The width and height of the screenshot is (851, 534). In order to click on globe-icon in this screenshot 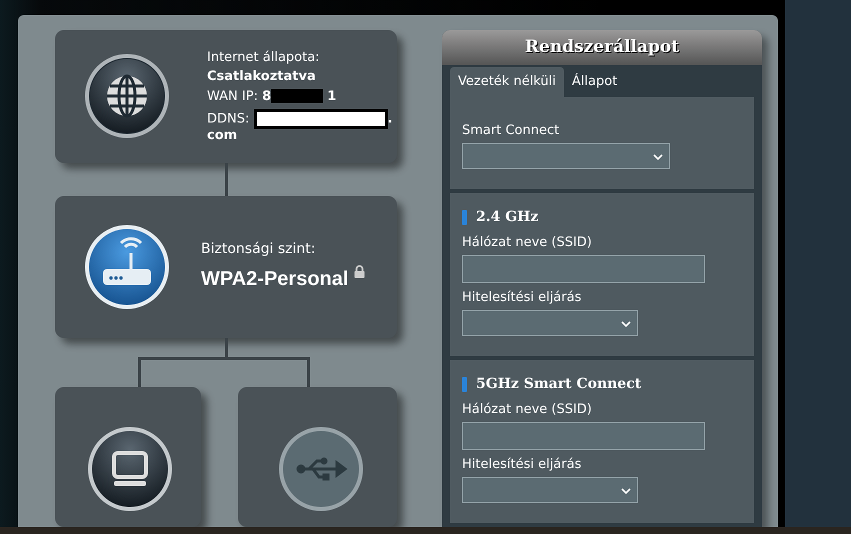, I will do `click(127, 96)`.